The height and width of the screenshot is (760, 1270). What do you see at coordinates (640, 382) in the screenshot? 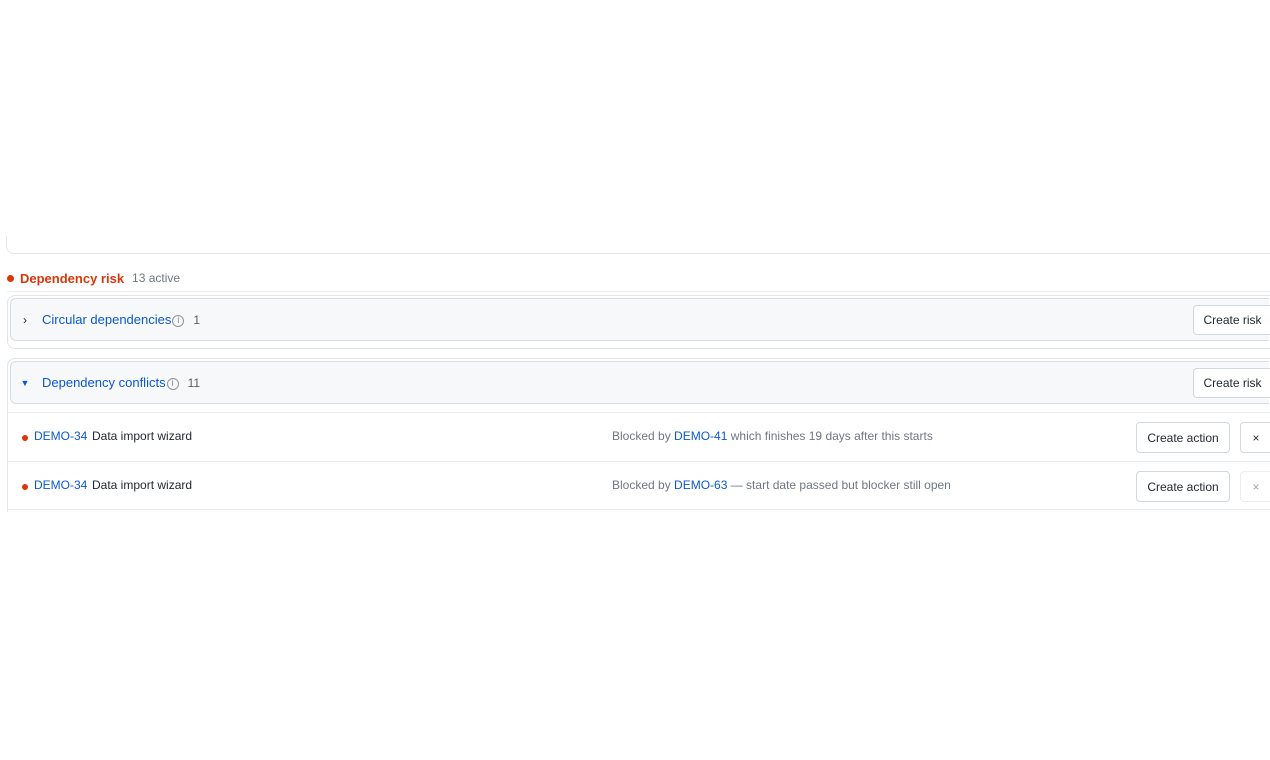
I see `group-header-dependency-conflicts: ▼ Dependency conflicts i 11 Create risk` at bounding box center [640, 382].